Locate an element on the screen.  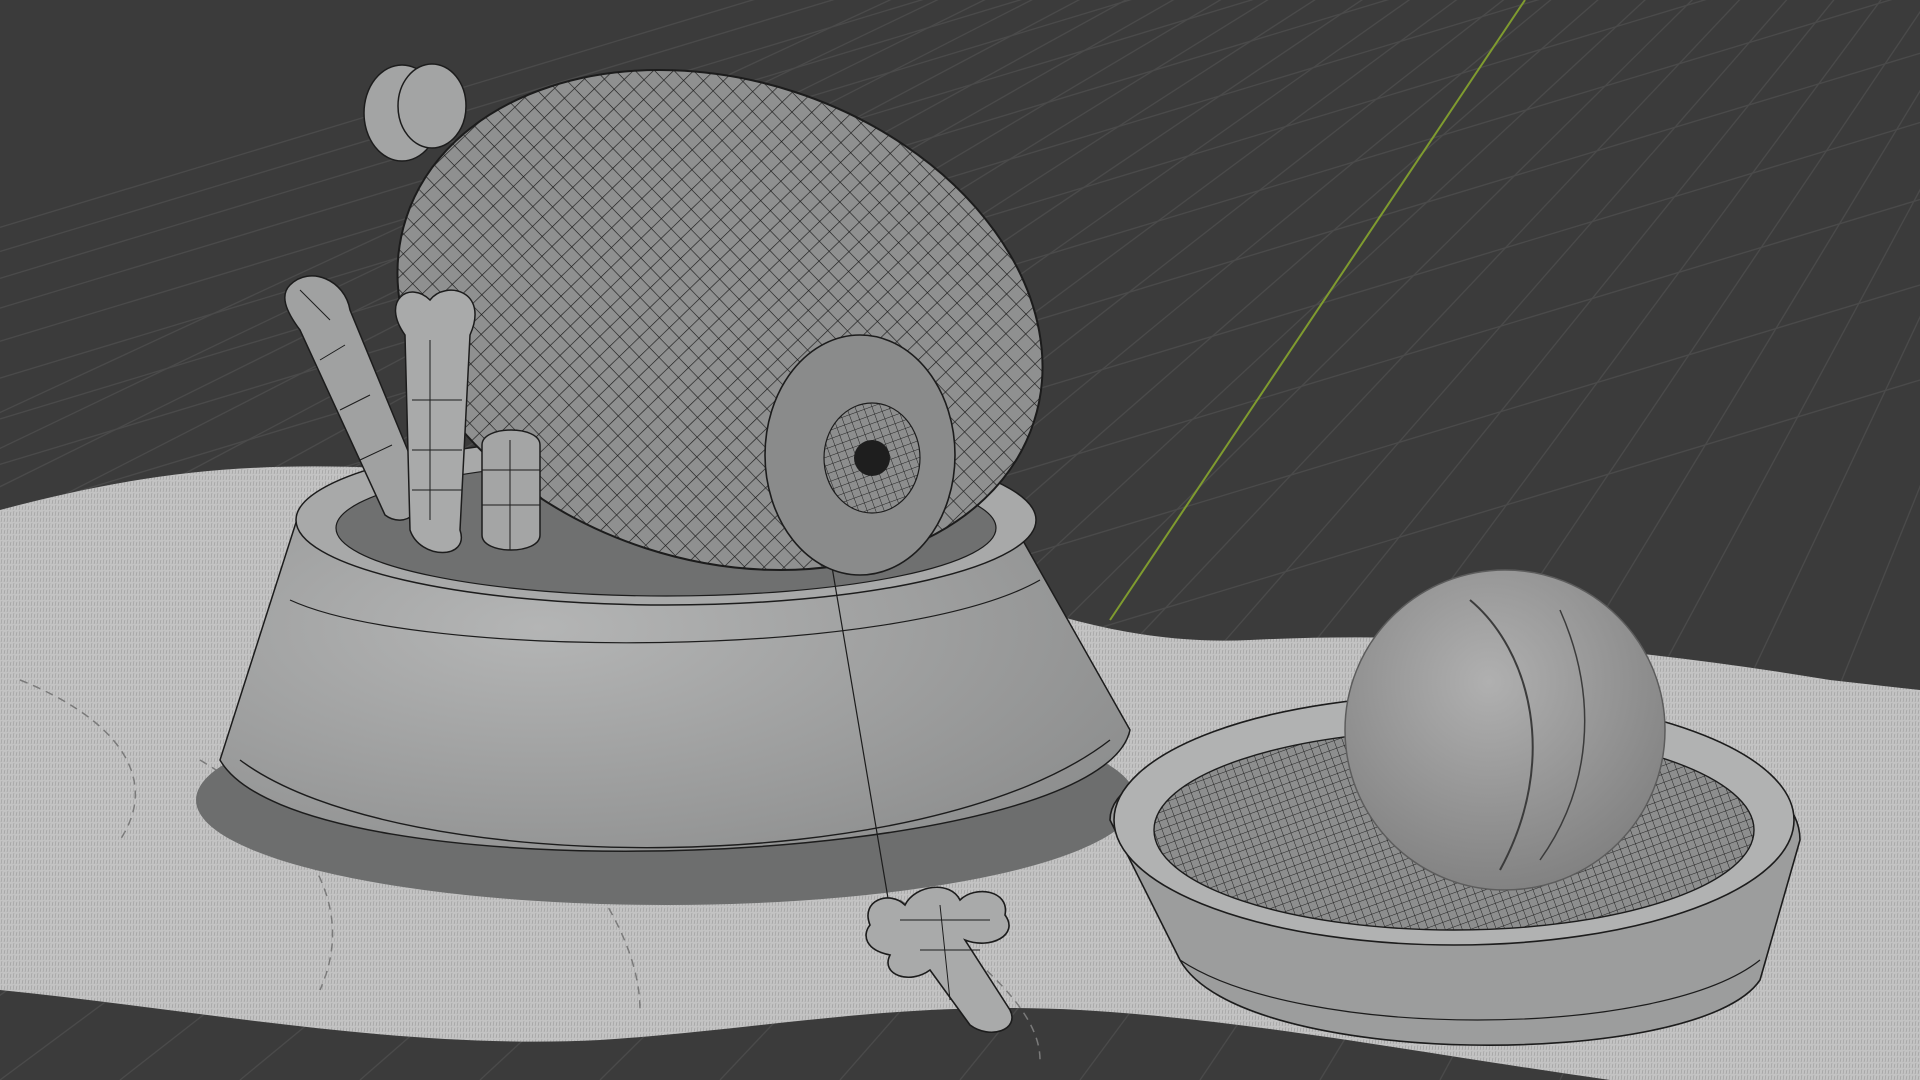
tennis-ball is located at coordinates (1505, 730).